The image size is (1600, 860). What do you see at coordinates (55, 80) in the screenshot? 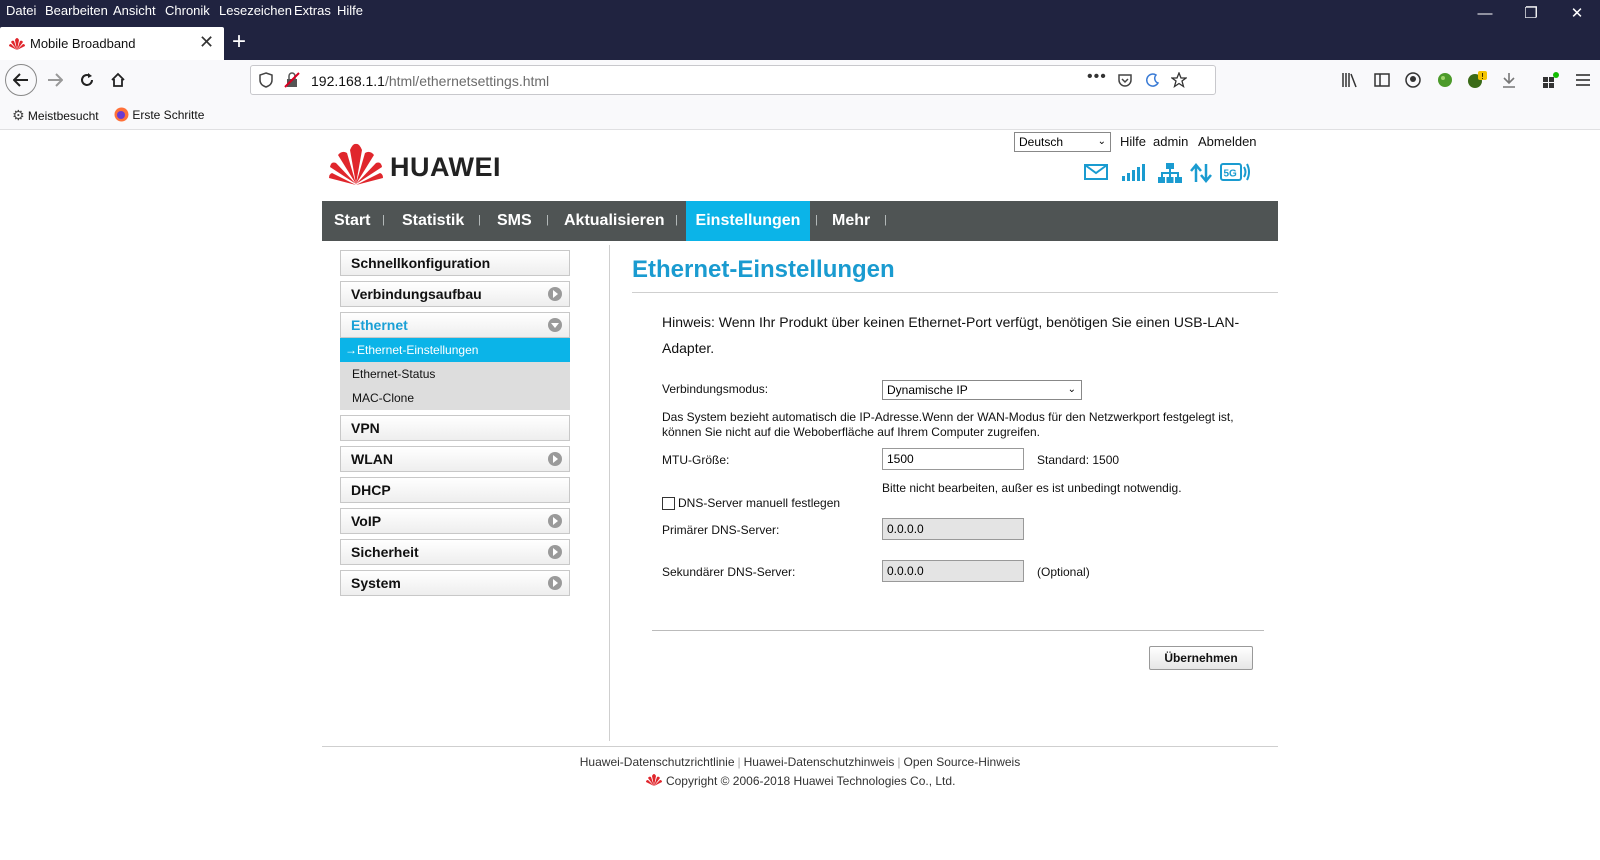
I see `forward-icon` at bounding box center [55, 80].